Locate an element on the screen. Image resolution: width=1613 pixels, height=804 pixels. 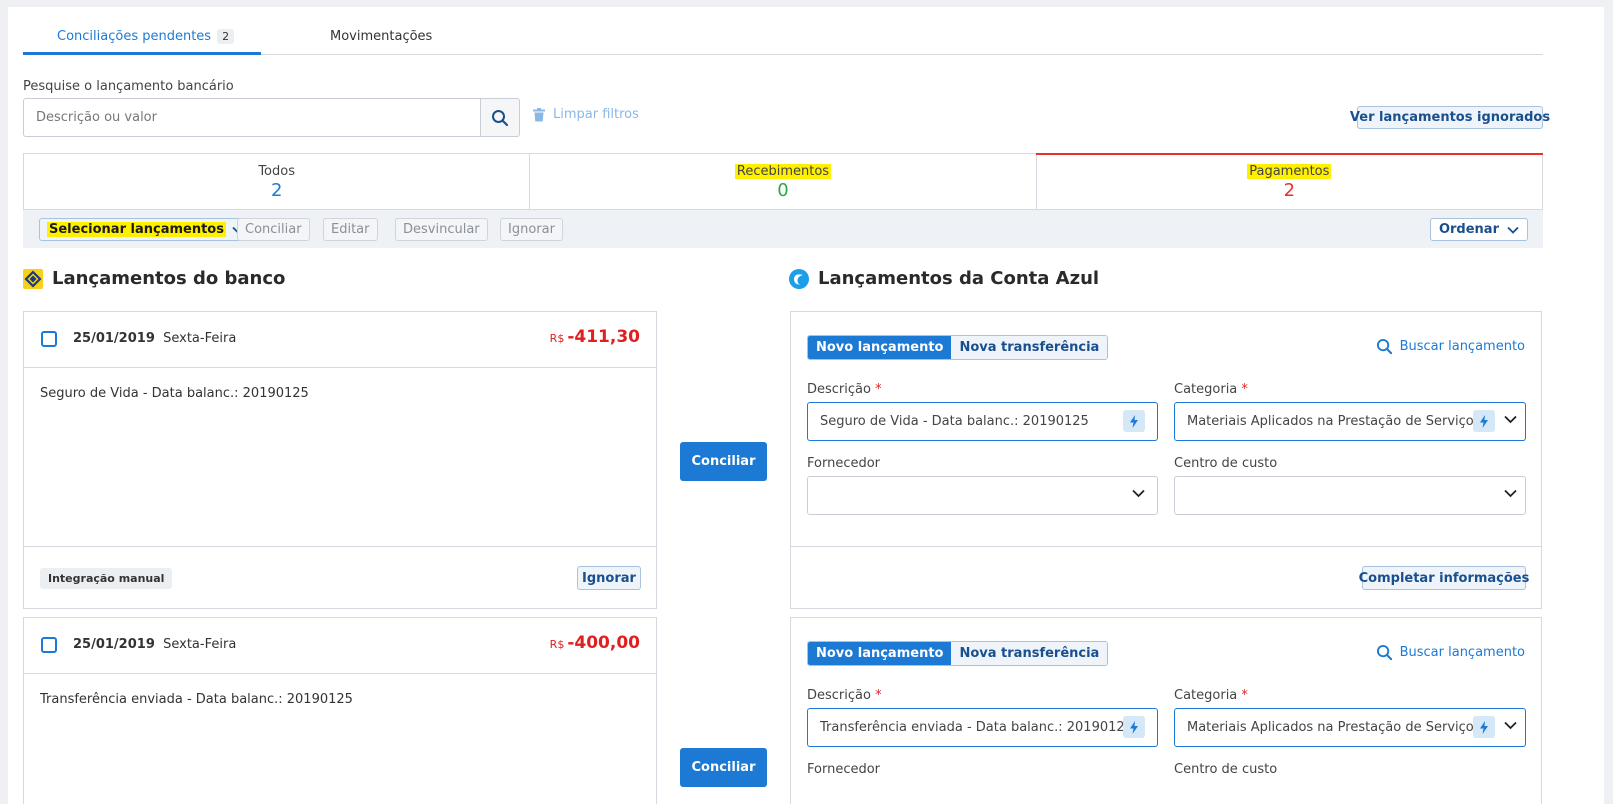
tab-movimentacoes: Movimentações is located at coordinates (381, 36).